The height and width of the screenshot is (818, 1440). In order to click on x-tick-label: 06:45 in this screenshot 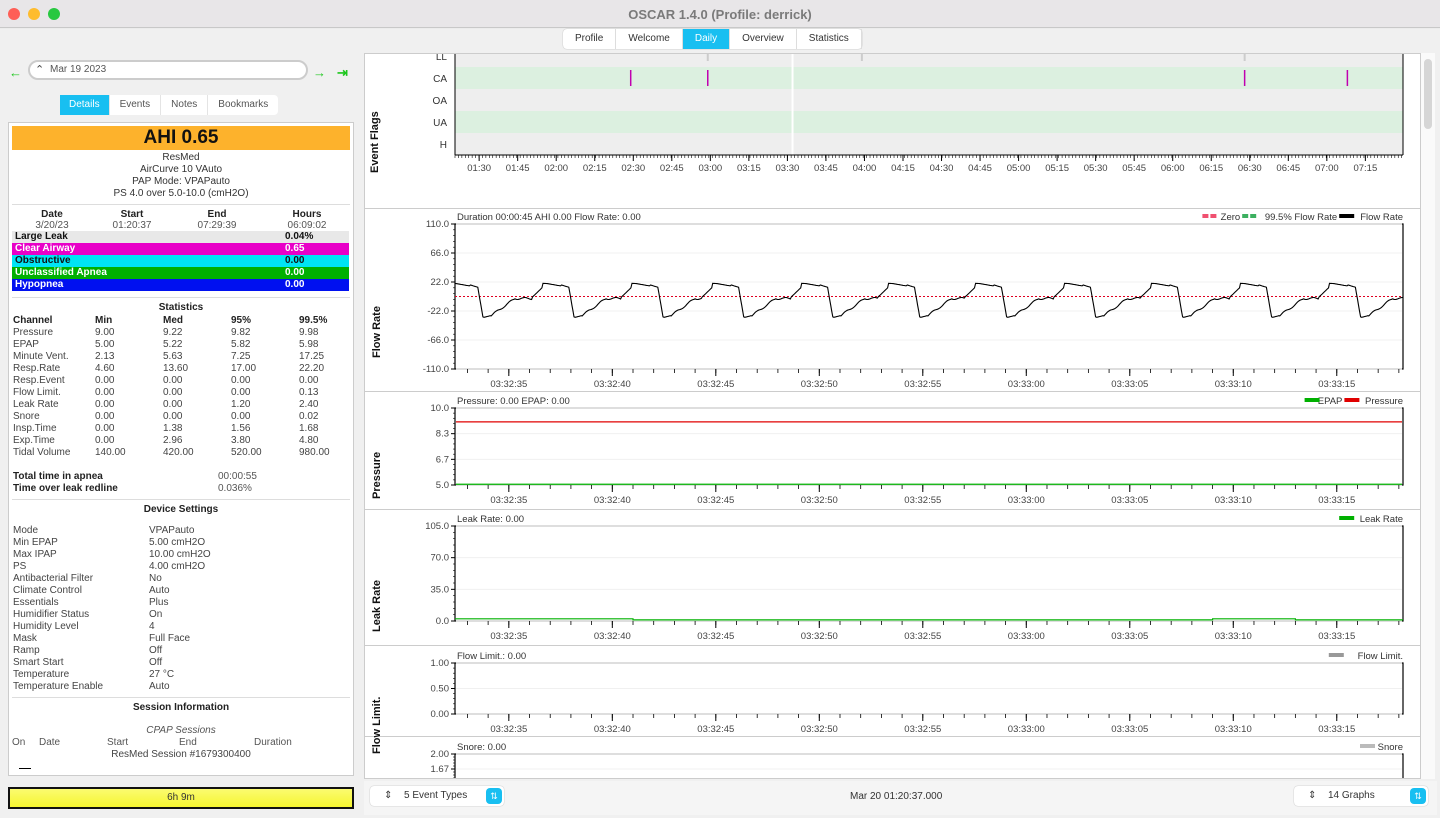, I will do `click(1288, 168)`.